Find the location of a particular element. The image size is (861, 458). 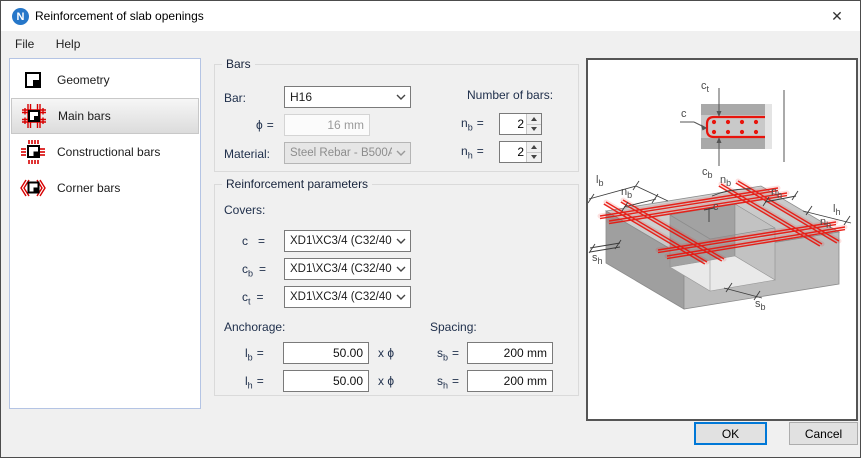

bar-select: H16 is located at coordinates (347, 97).